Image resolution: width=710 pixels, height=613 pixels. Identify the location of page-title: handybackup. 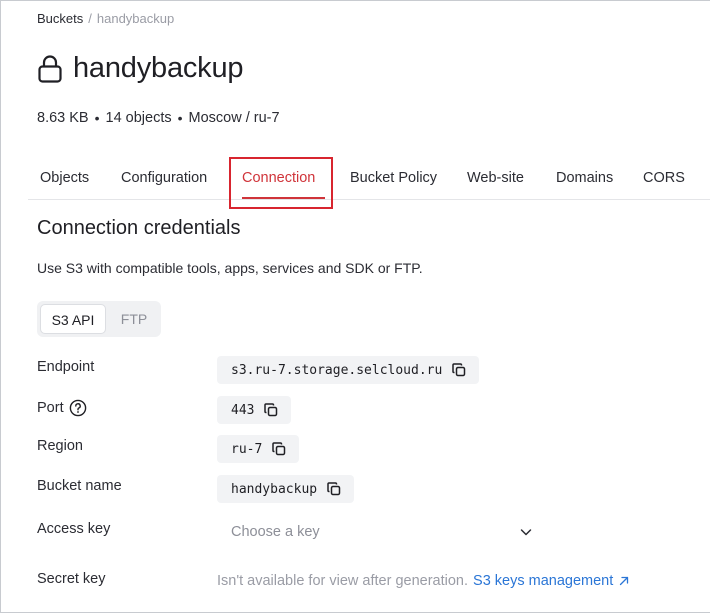
(158, 68).